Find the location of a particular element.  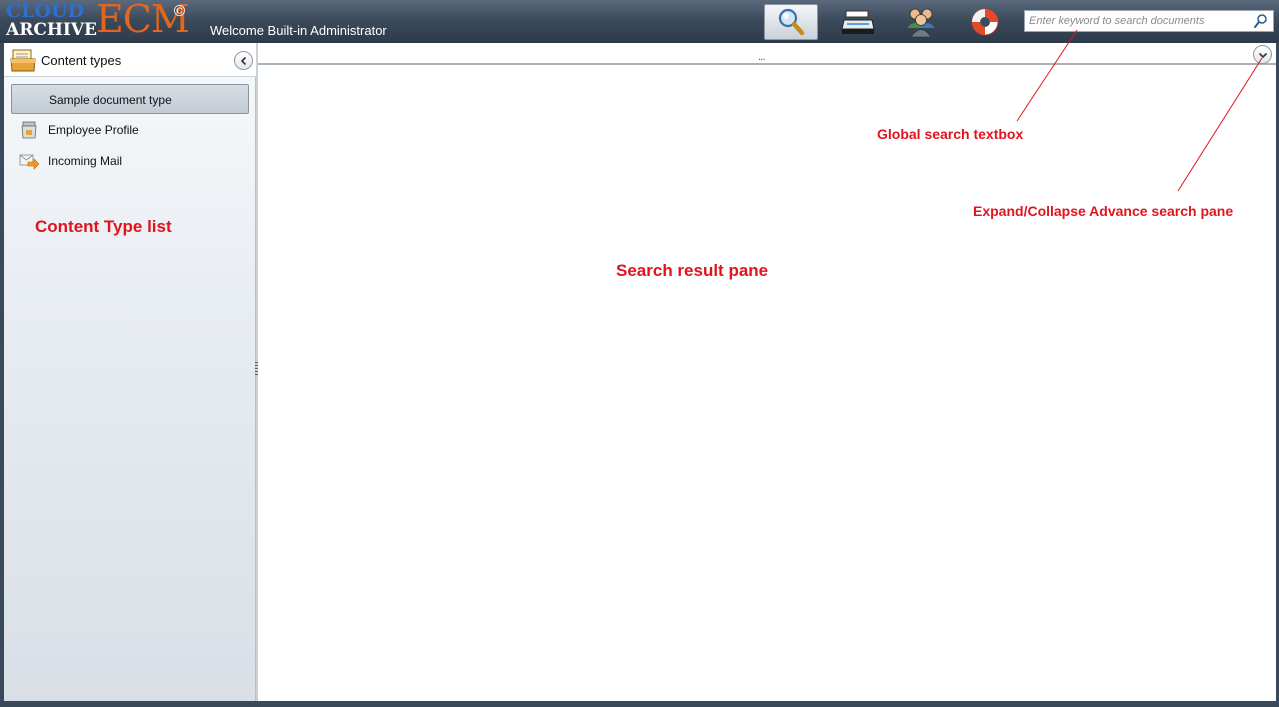

global-search-input is located at coordinates (1138, 21).